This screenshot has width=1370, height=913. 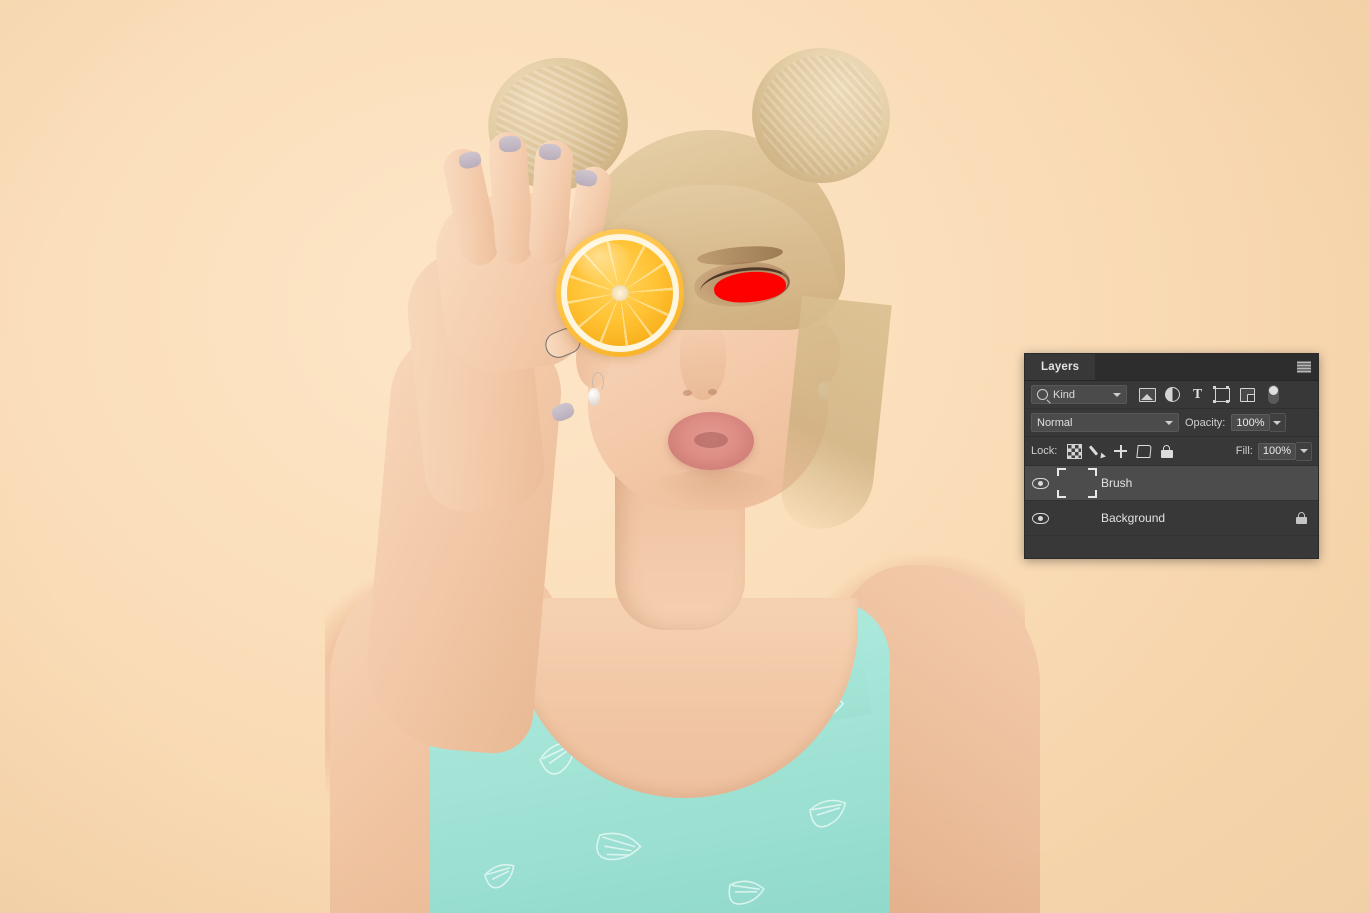 What do you see at coordinates (1097, 451) in the screenshot?
I see `lock-image-pixels-icon` at bounding box center [1097, 451].